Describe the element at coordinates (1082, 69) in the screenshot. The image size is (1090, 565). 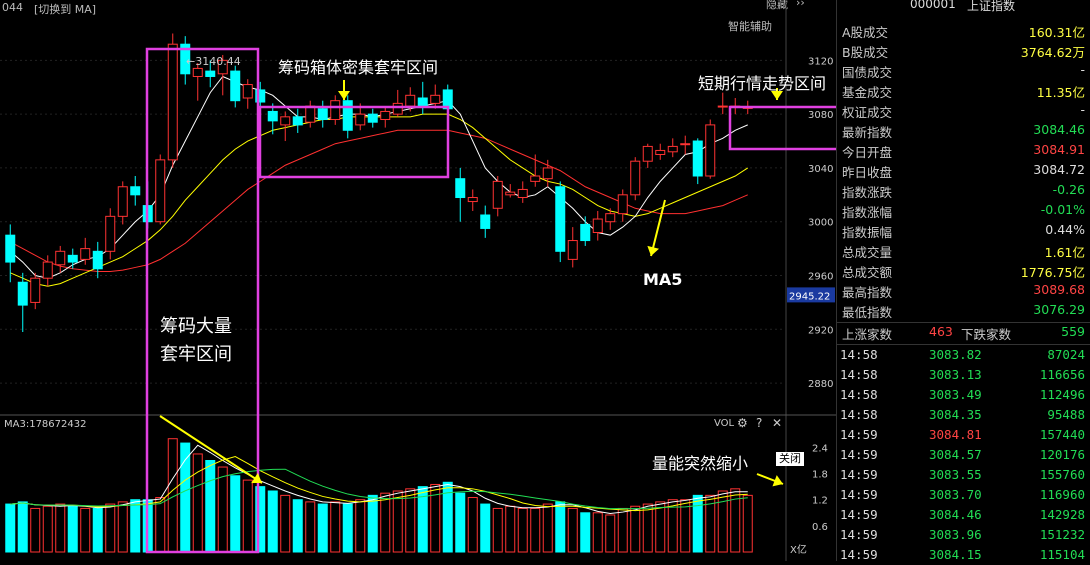
I see `stat-value: -` at that location.